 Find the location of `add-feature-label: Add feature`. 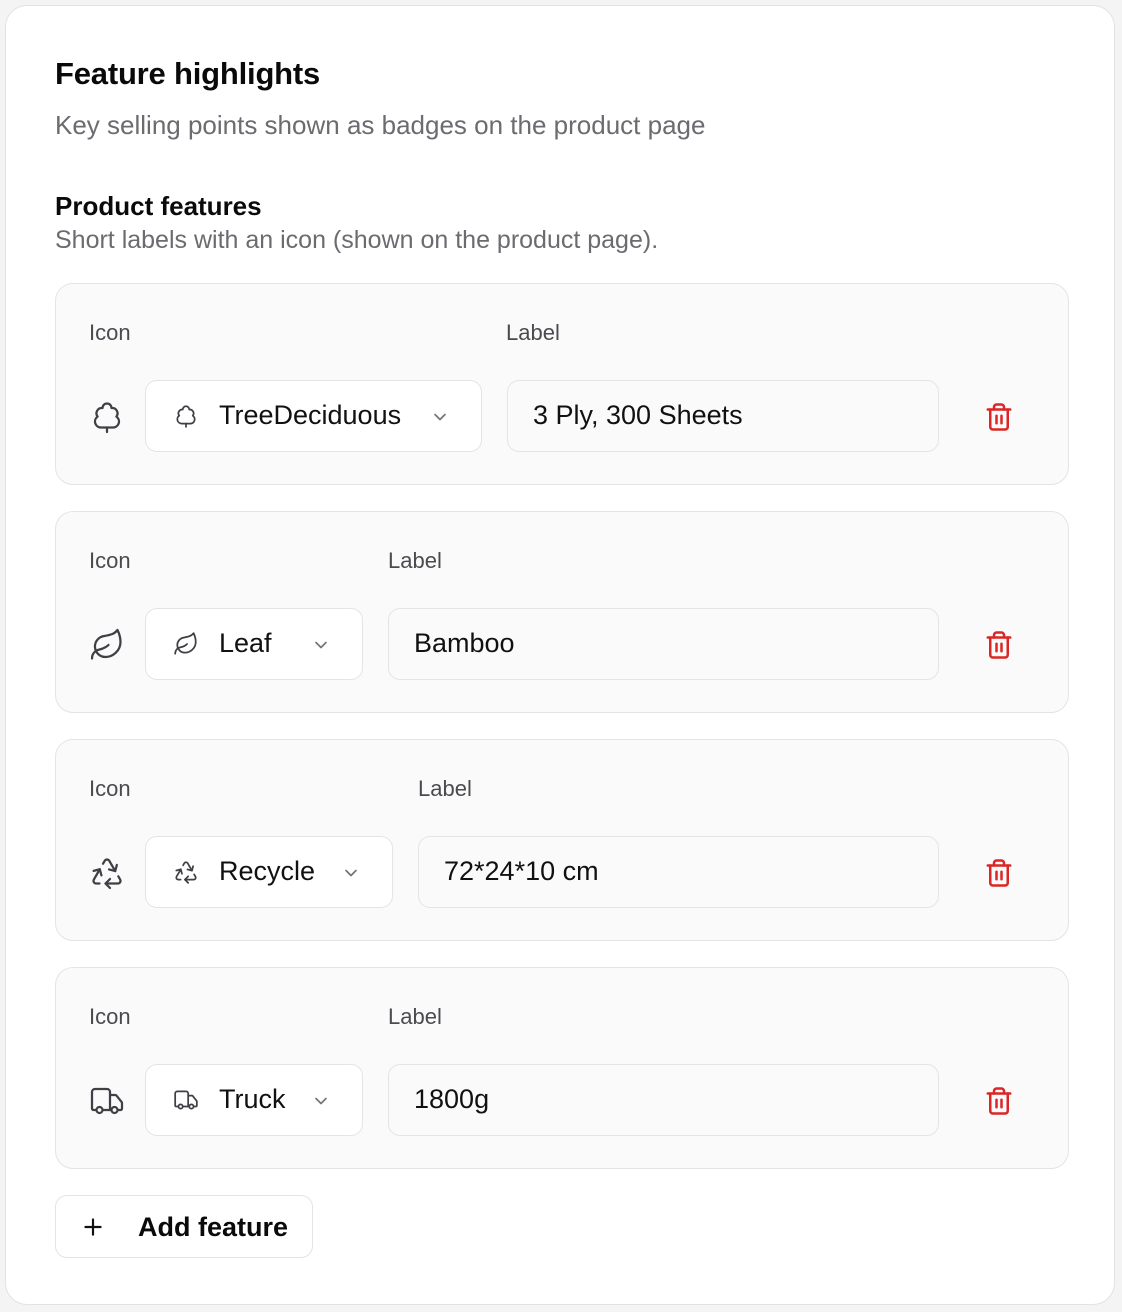

add-feature-label: Add feature is located at coordinates (213, 1227).